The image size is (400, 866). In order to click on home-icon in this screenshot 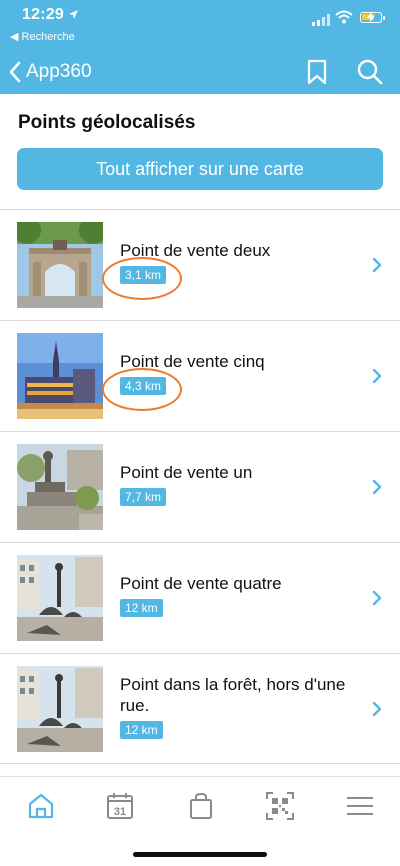, I will do `click(41, 806)`.